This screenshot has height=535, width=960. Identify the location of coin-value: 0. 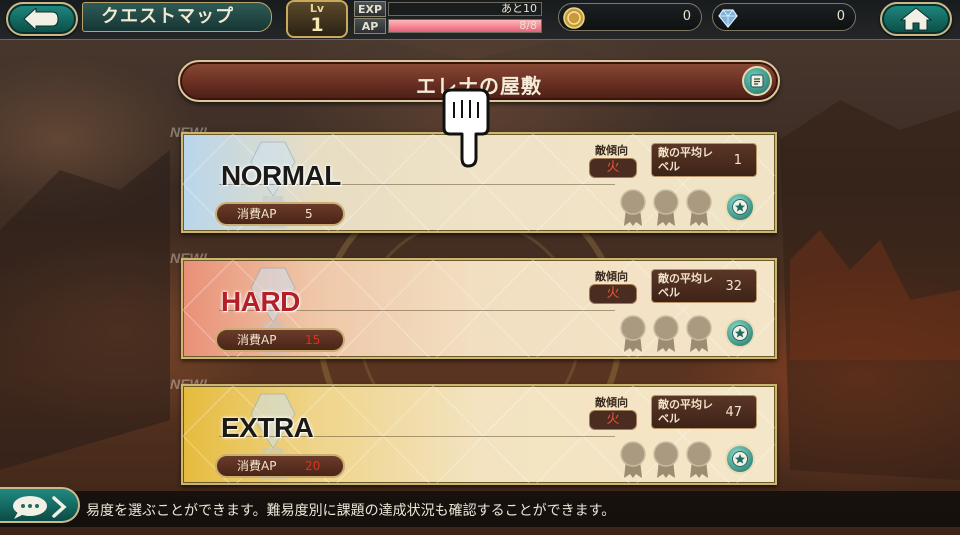
(686, 16).